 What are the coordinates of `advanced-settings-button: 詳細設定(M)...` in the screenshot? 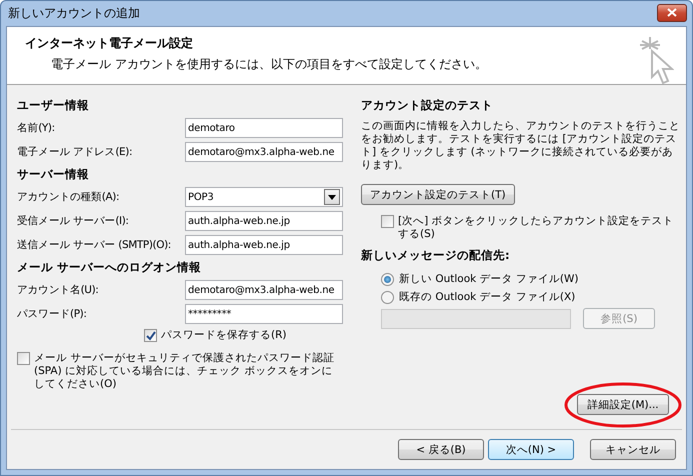 It's located at (623, 404).